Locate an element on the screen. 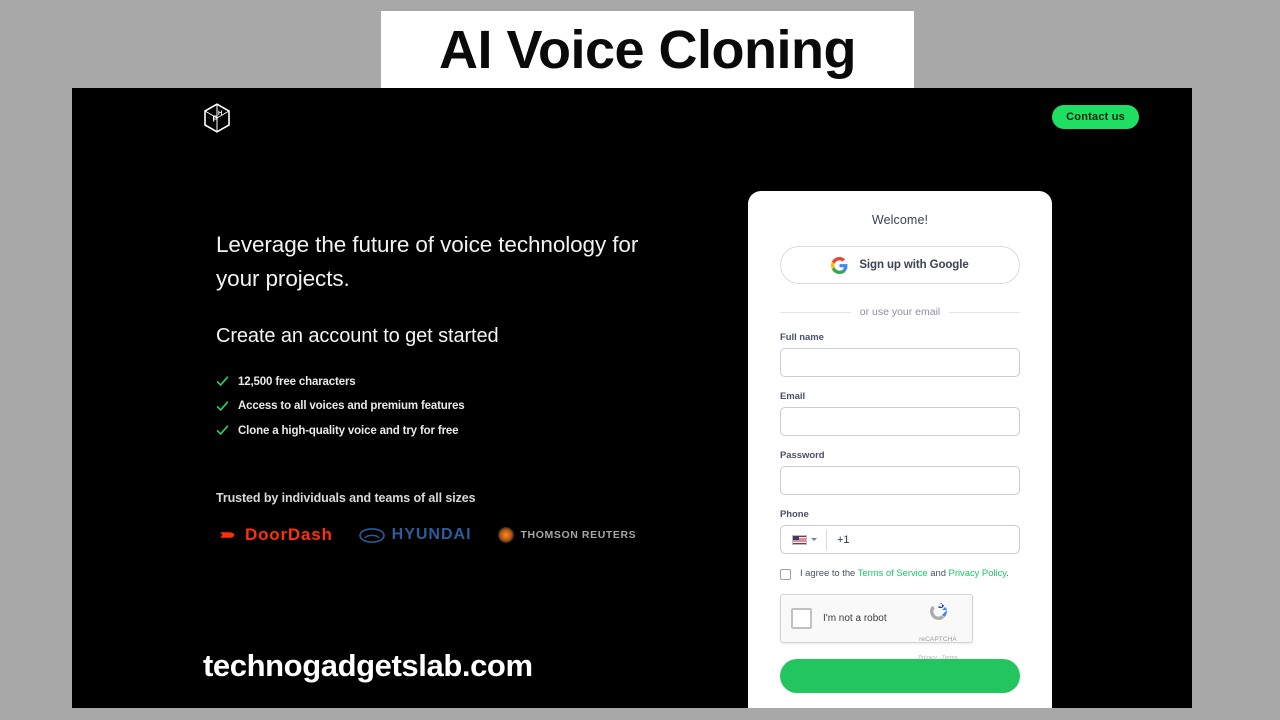 Image resolution: width=1280 pixels, height=720 pixels. recaptcha-brand-name: reCAPTCHA is located at coordinates (938, 639).